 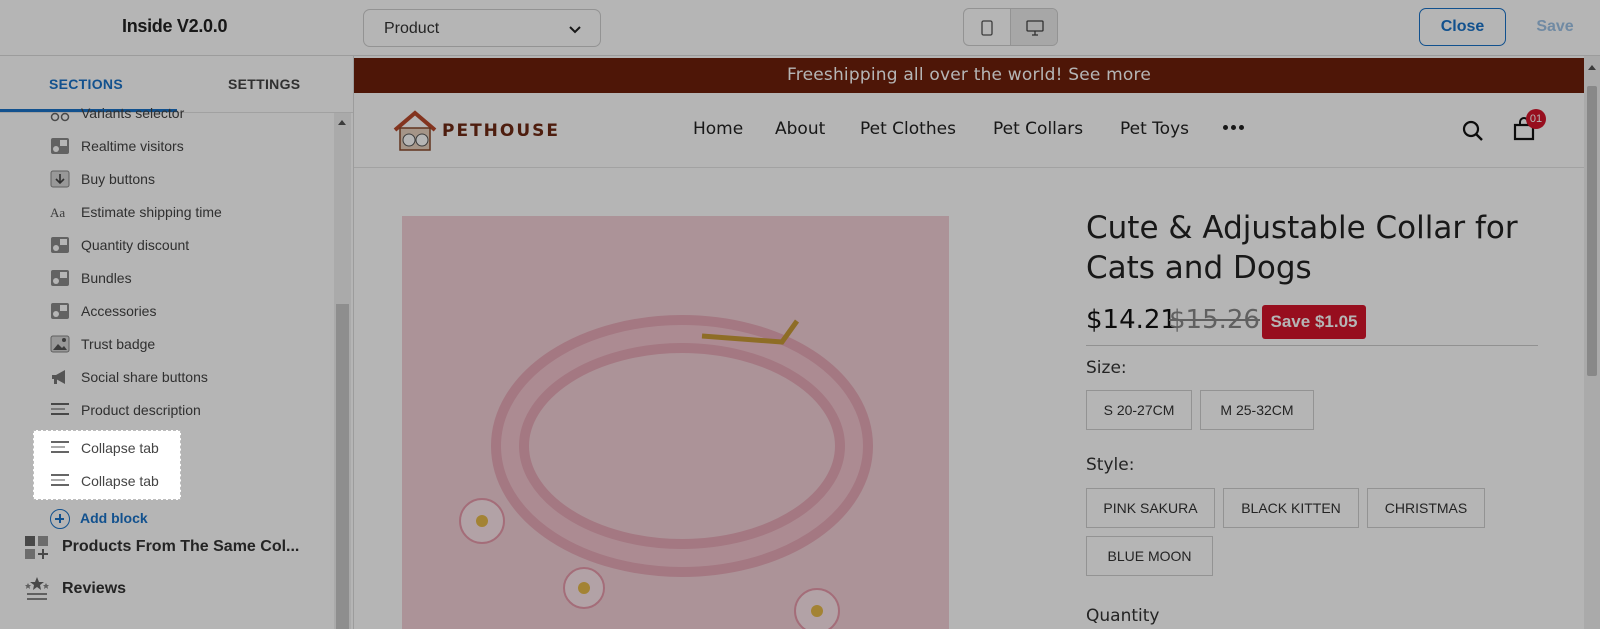 What do you see at coordinates (185, 146) in the screenshot?
I see `block-realtime-visitors: Realtime visitors` at bounding box center [185, 146].